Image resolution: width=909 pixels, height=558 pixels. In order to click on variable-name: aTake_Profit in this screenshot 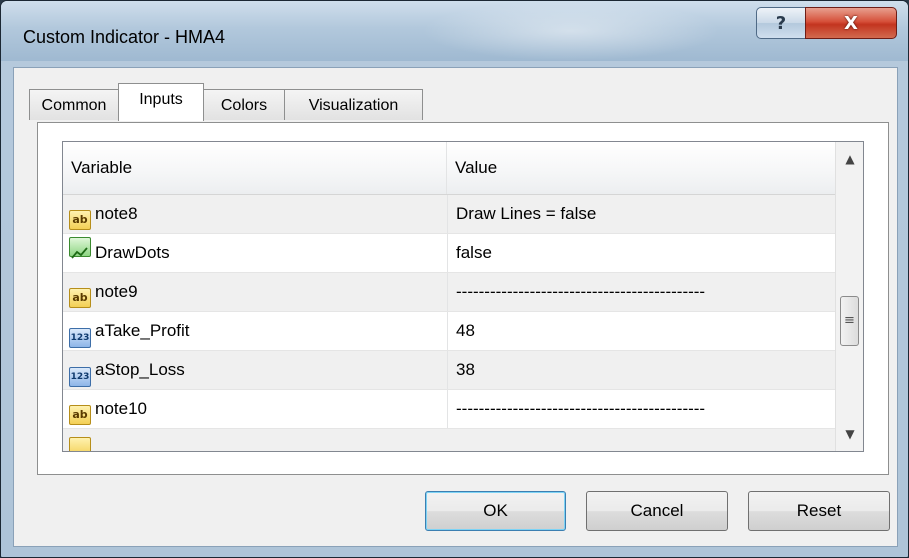, I will do `click(142, 330)`.